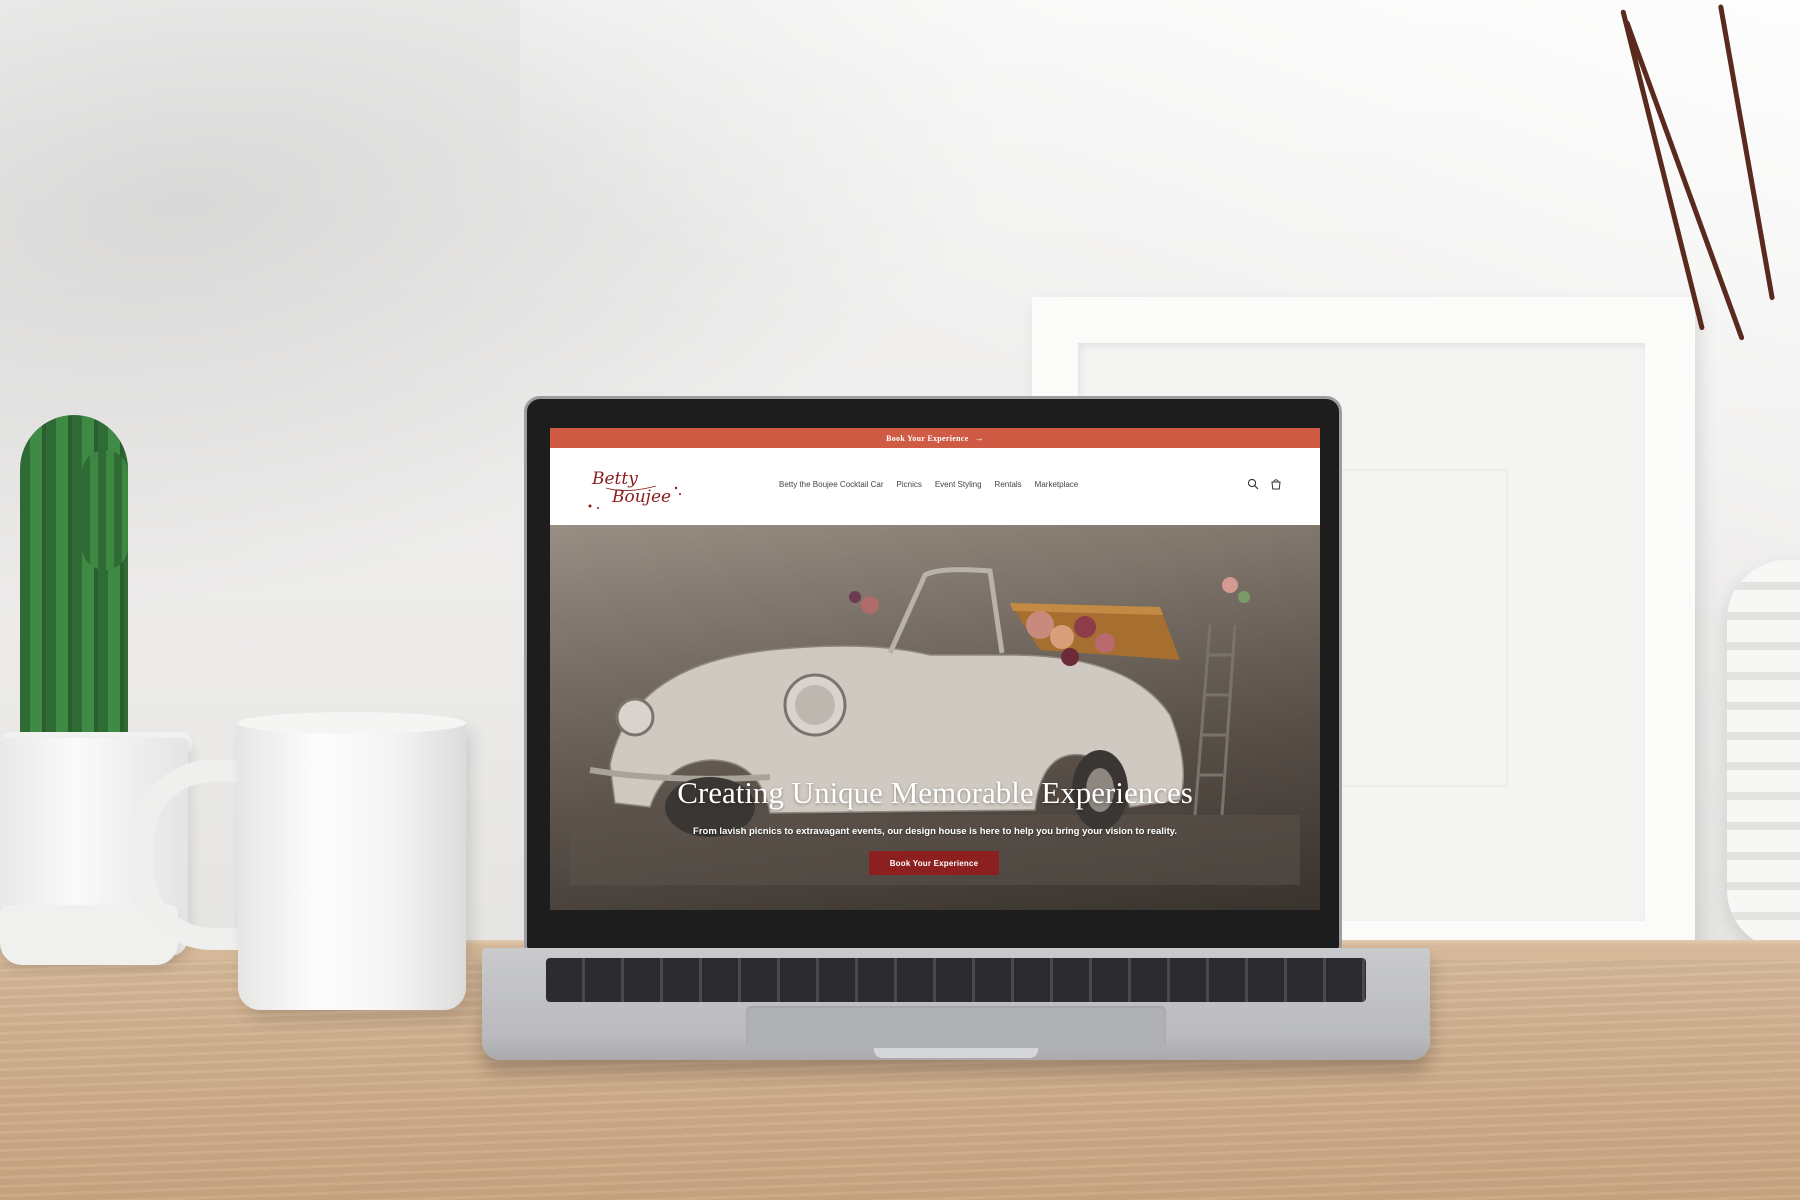 This screenshot has width=1800, height=1200. I want to click on laptop-trackpad, so click(956, 1027).